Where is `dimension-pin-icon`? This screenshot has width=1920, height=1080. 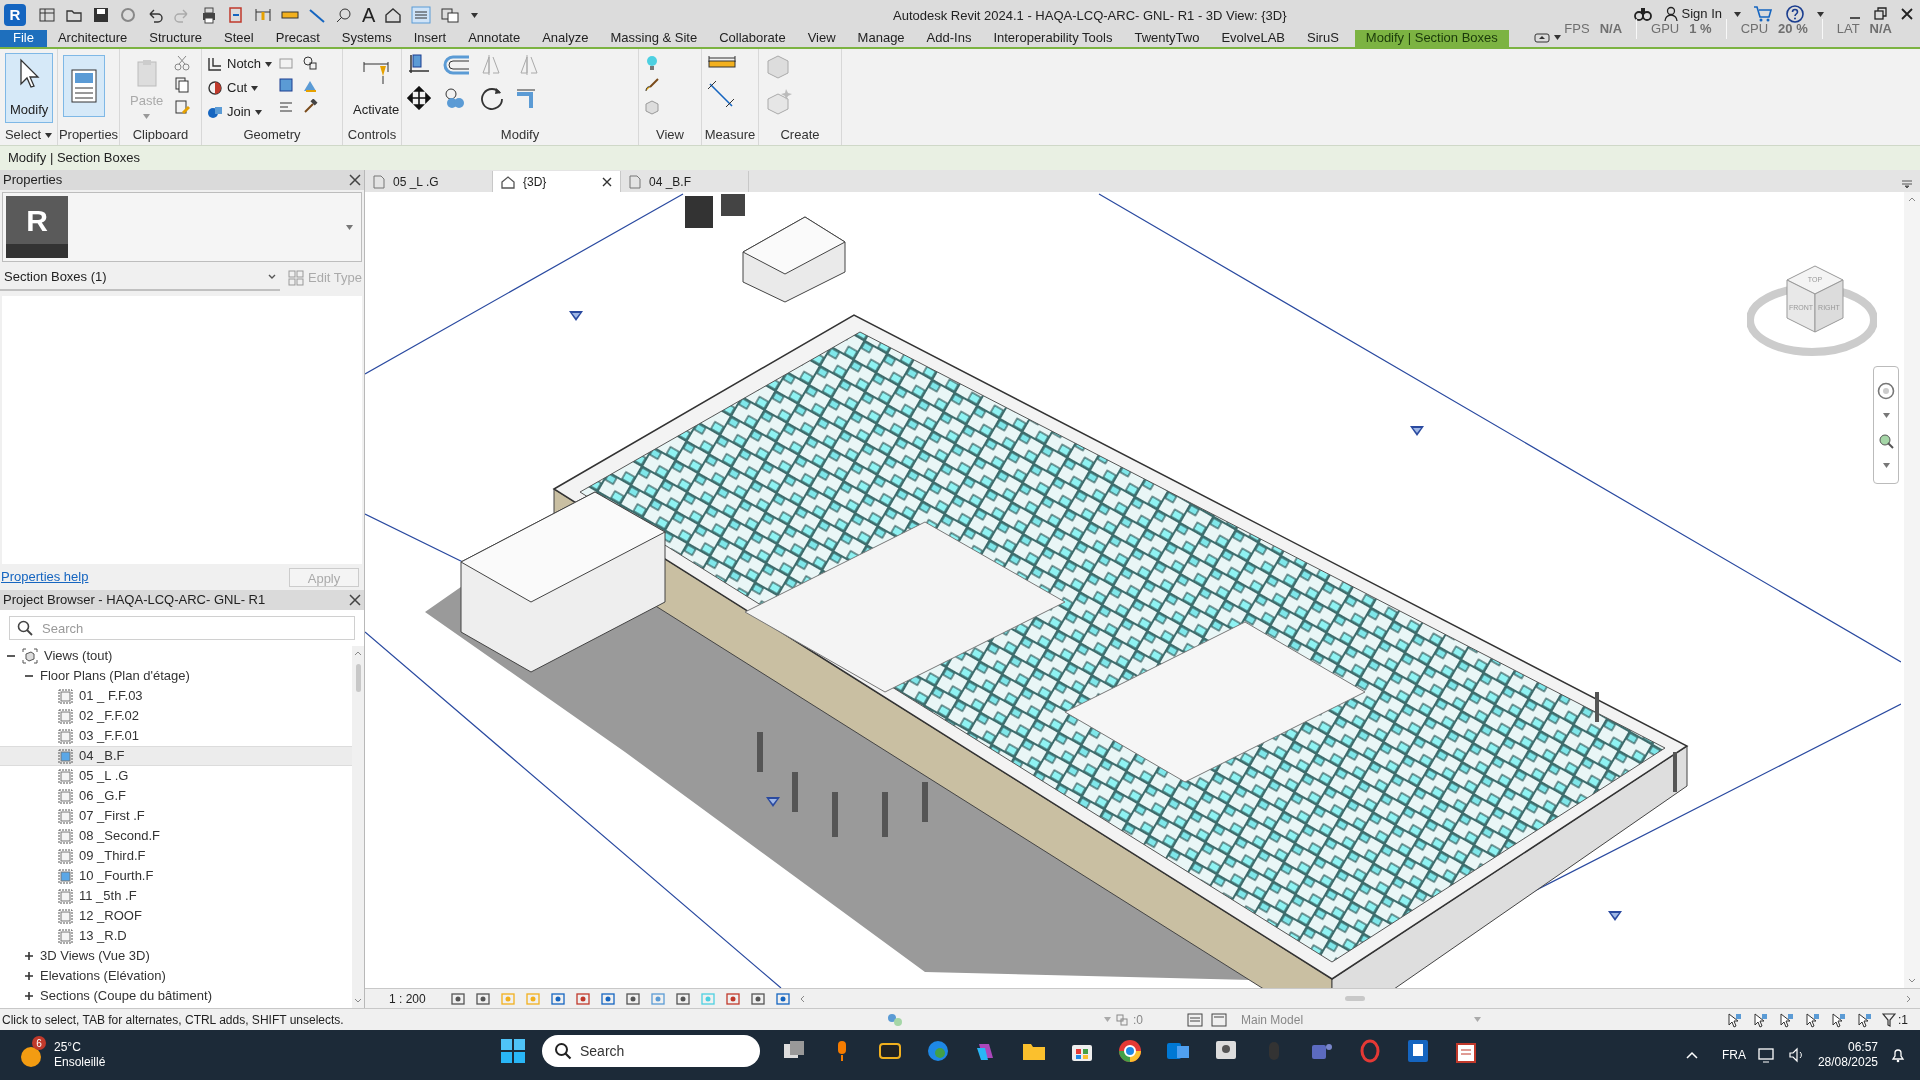
dimension-pin-icon is located at coordinates (263, 15).